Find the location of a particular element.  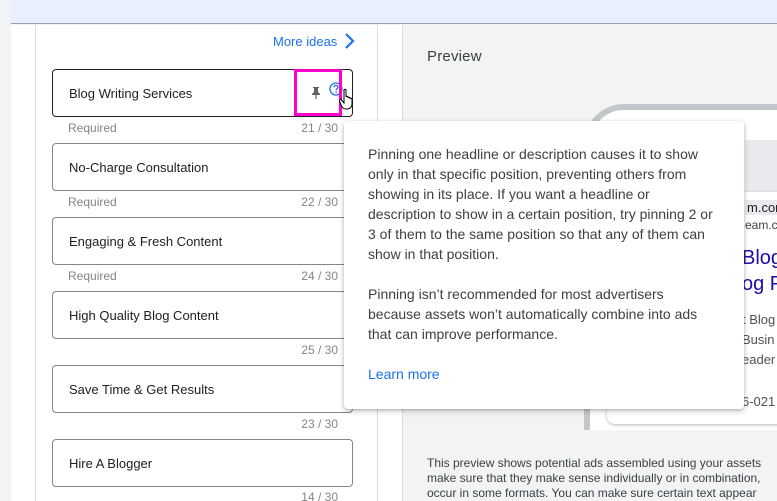

phone-search-bar is located at coordinates (761, 166).